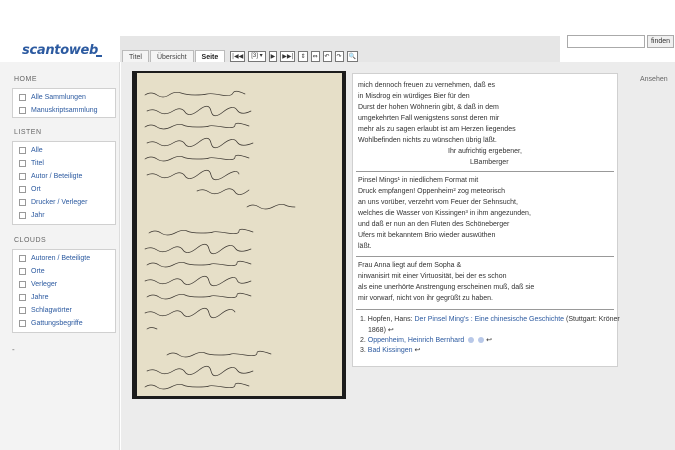 The height and width of the screenshot is (450, 675). I want to click on sidebar-heading-listen: LISTEN, so click(28, 132).